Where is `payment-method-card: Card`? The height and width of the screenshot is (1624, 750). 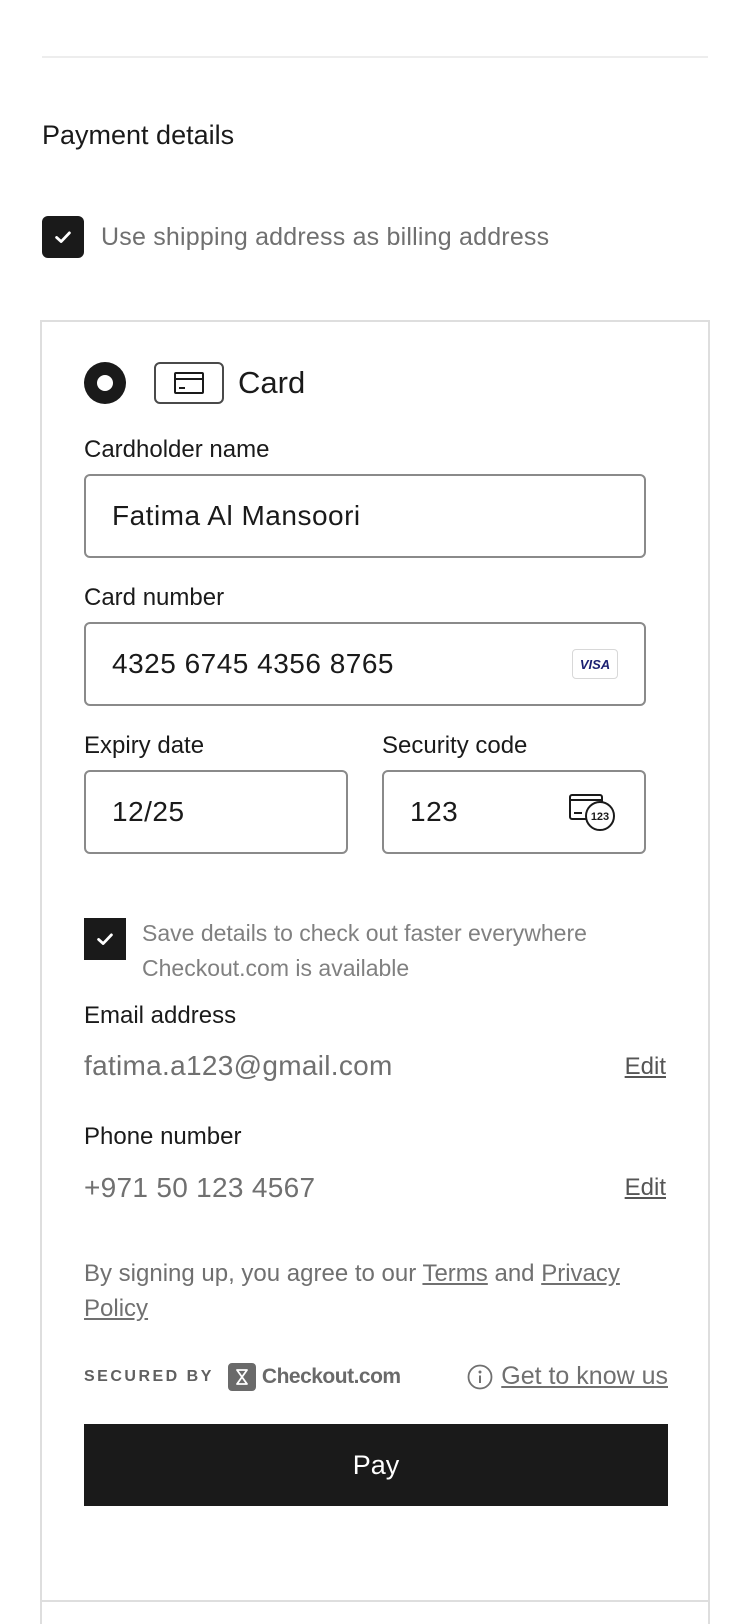 payment-method-card: Card is located at coordinates (194, 383).